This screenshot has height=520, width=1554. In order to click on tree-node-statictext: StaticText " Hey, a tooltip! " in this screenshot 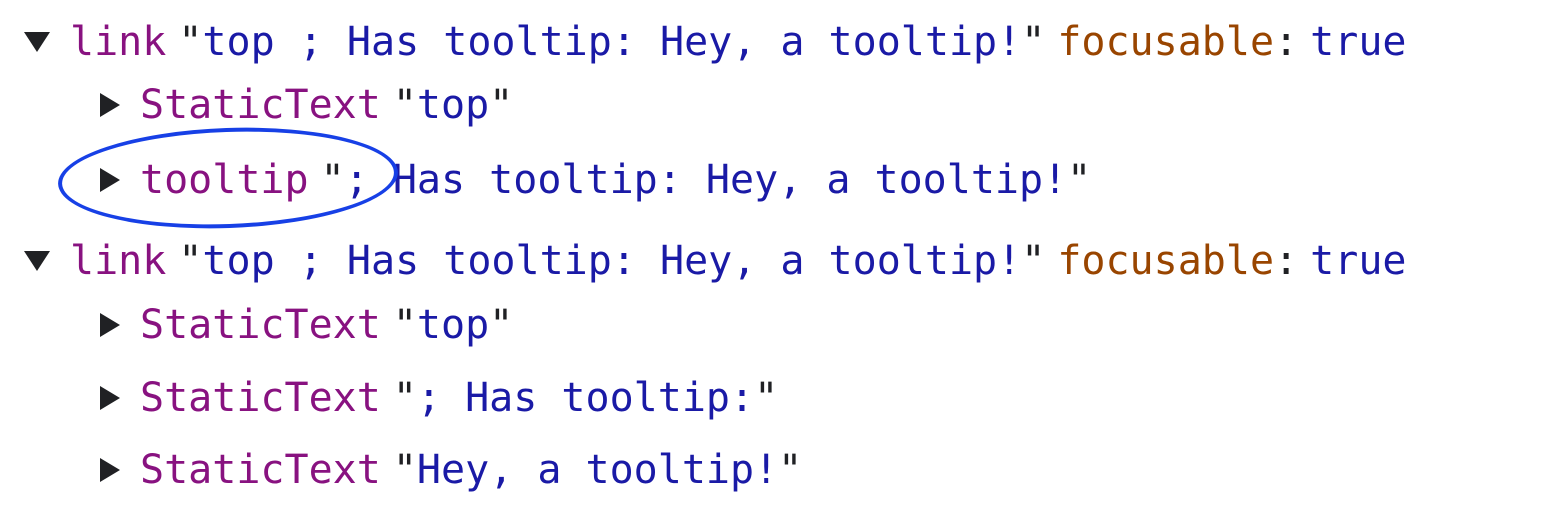, I will do `click(451, 470)`.